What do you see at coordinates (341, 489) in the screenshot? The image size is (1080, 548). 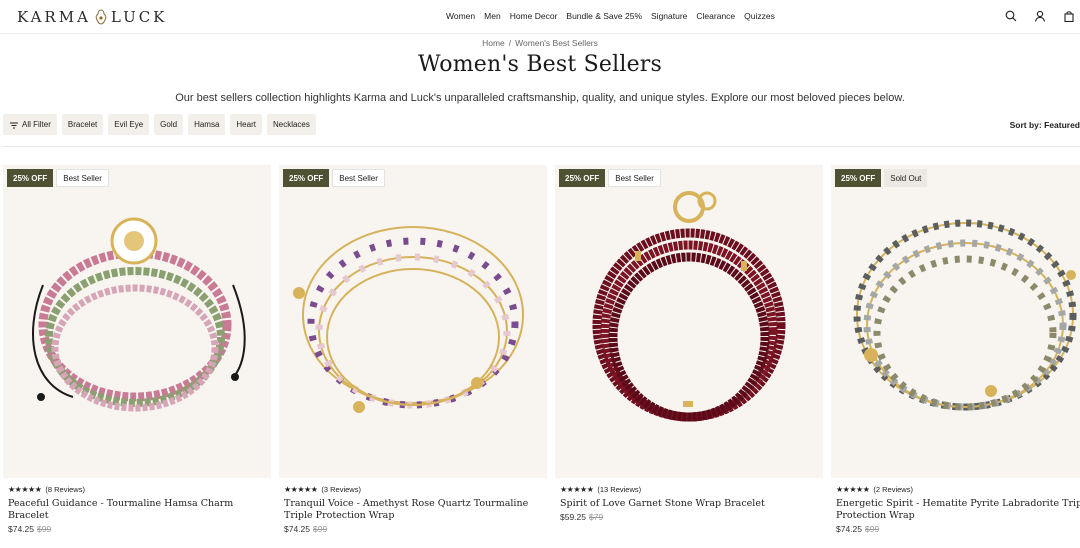 I see `review-count: (3 Reviews)` at bounding box center [341, 489].